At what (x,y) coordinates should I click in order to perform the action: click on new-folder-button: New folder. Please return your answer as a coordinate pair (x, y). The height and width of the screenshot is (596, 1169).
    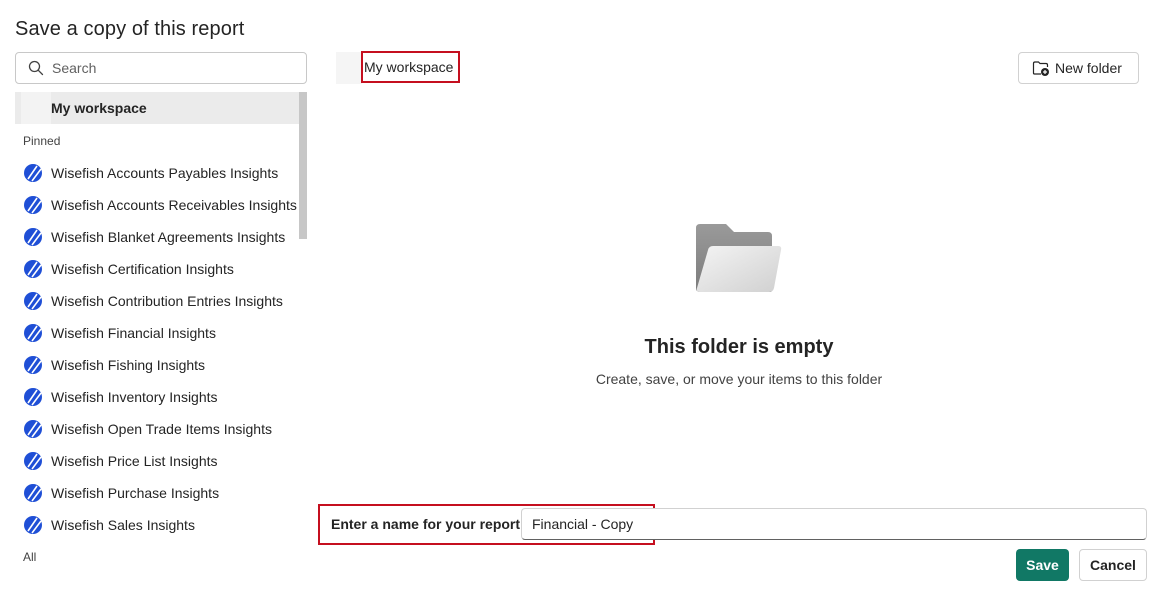
    Looking at the image, I should click on (1078, 68).